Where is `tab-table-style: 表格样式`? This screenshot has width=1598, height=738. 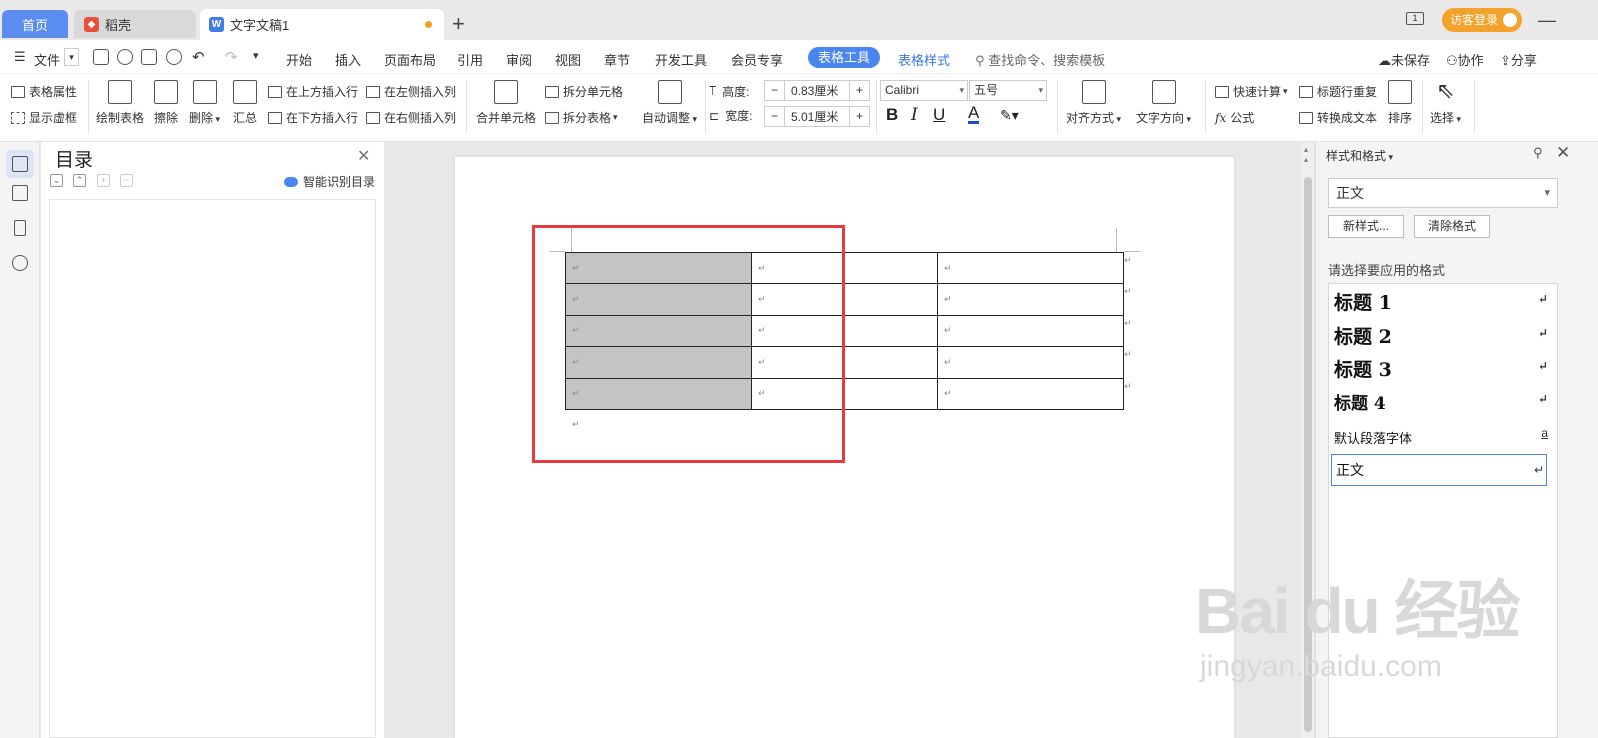
tab-table-style: 表格样式 is located at coordinates (924, 59).